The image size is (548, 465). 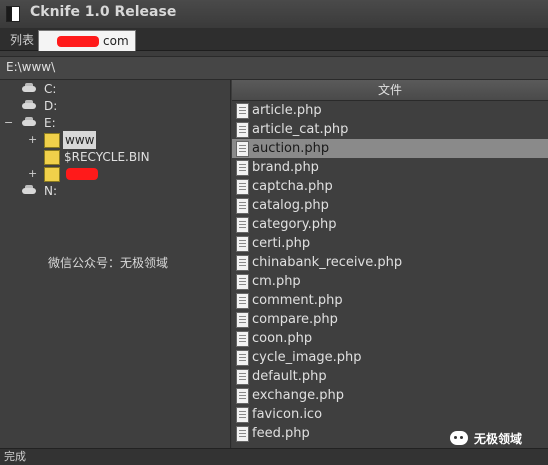 What do you see at coordinates (390, 167) in the screenshot?
I see `file-row: brand.php` at bounding box center [390, 167].